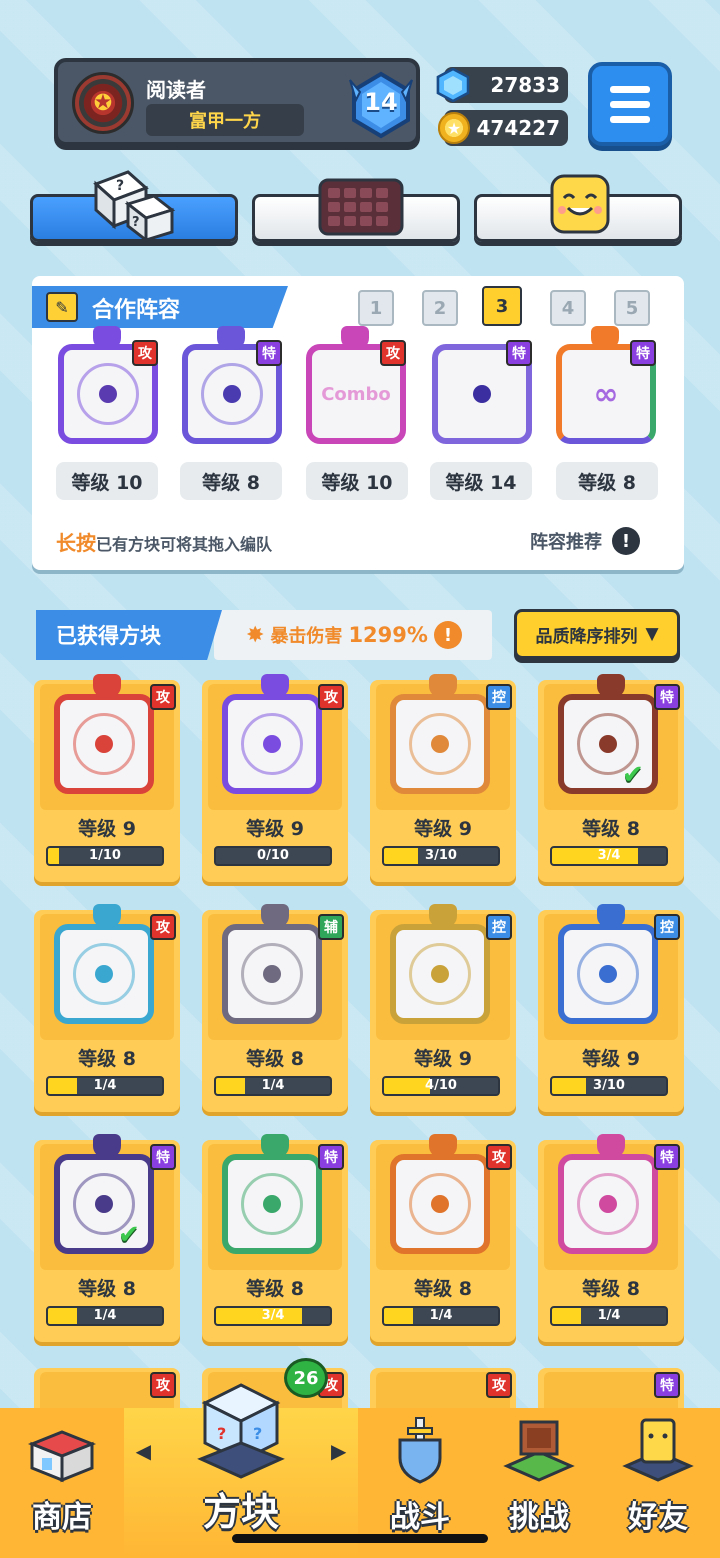 The height and width of the screenshot is (1558, 720). Describe the element at coordinates (586, 636) in the screenshot. I see `sort-label: 品质降序排列` at that location.